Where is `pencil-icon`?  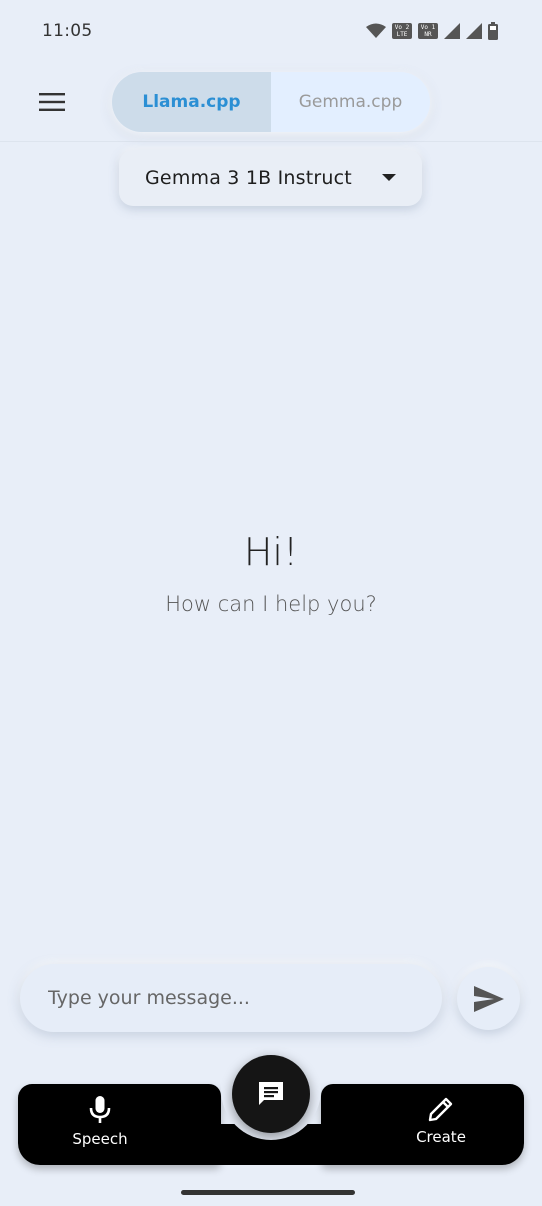
pencil-icon is located at coordinates (440, 1109).